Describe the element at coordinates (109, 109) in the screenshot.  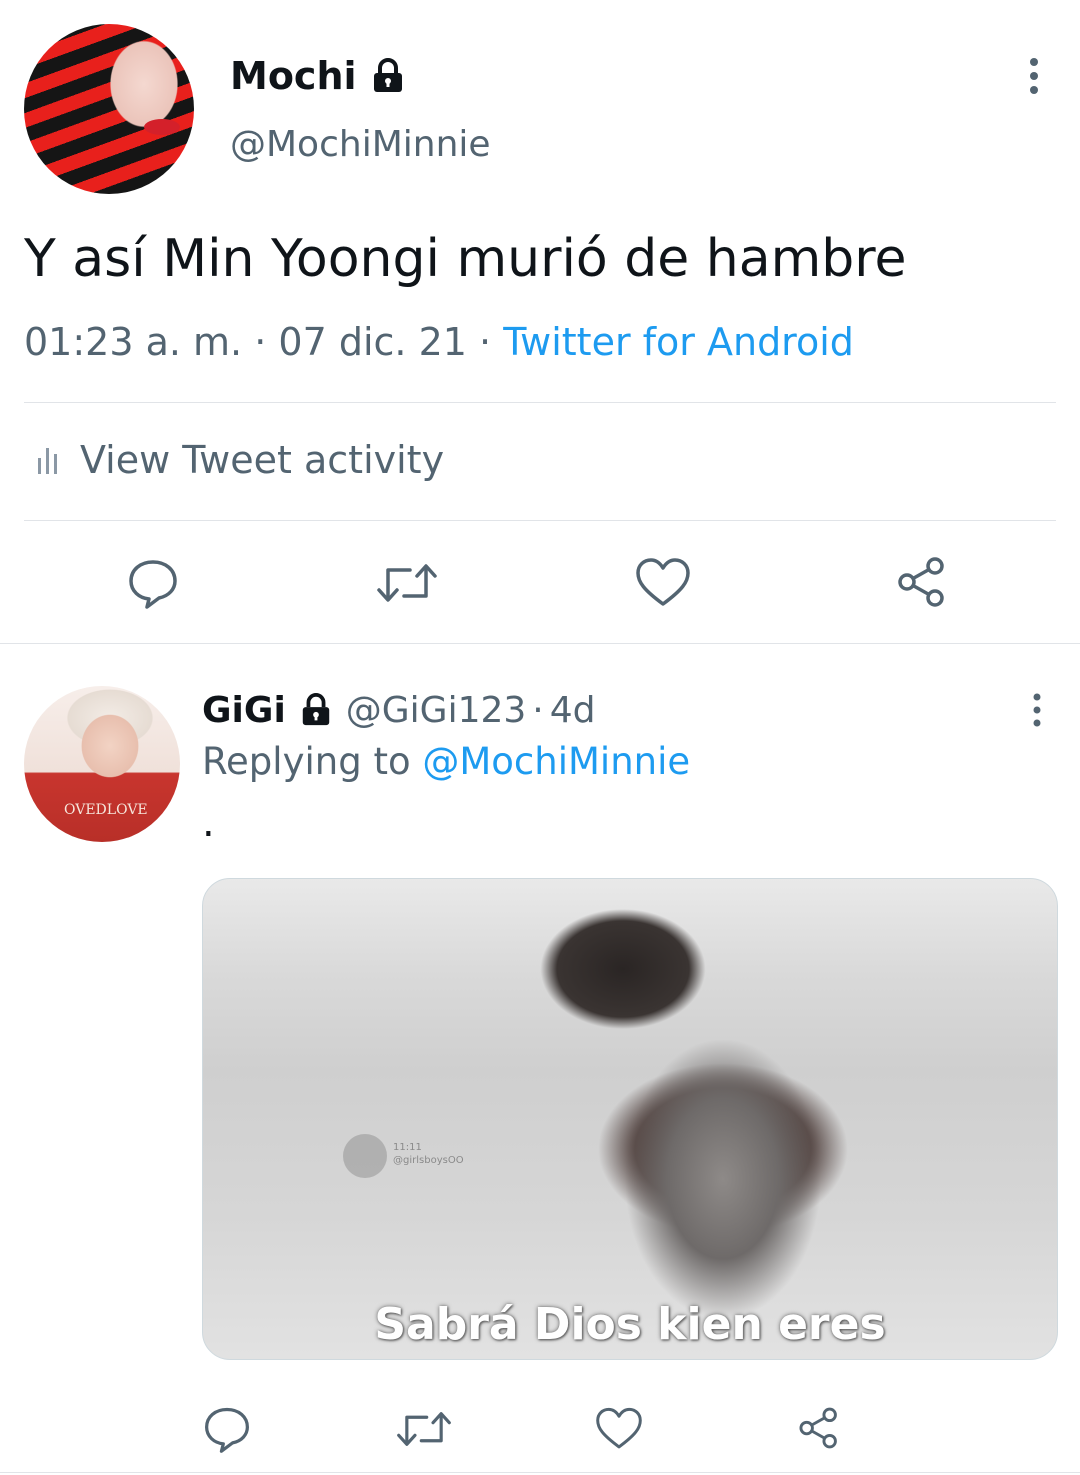
I see `author-avatar` at that location.